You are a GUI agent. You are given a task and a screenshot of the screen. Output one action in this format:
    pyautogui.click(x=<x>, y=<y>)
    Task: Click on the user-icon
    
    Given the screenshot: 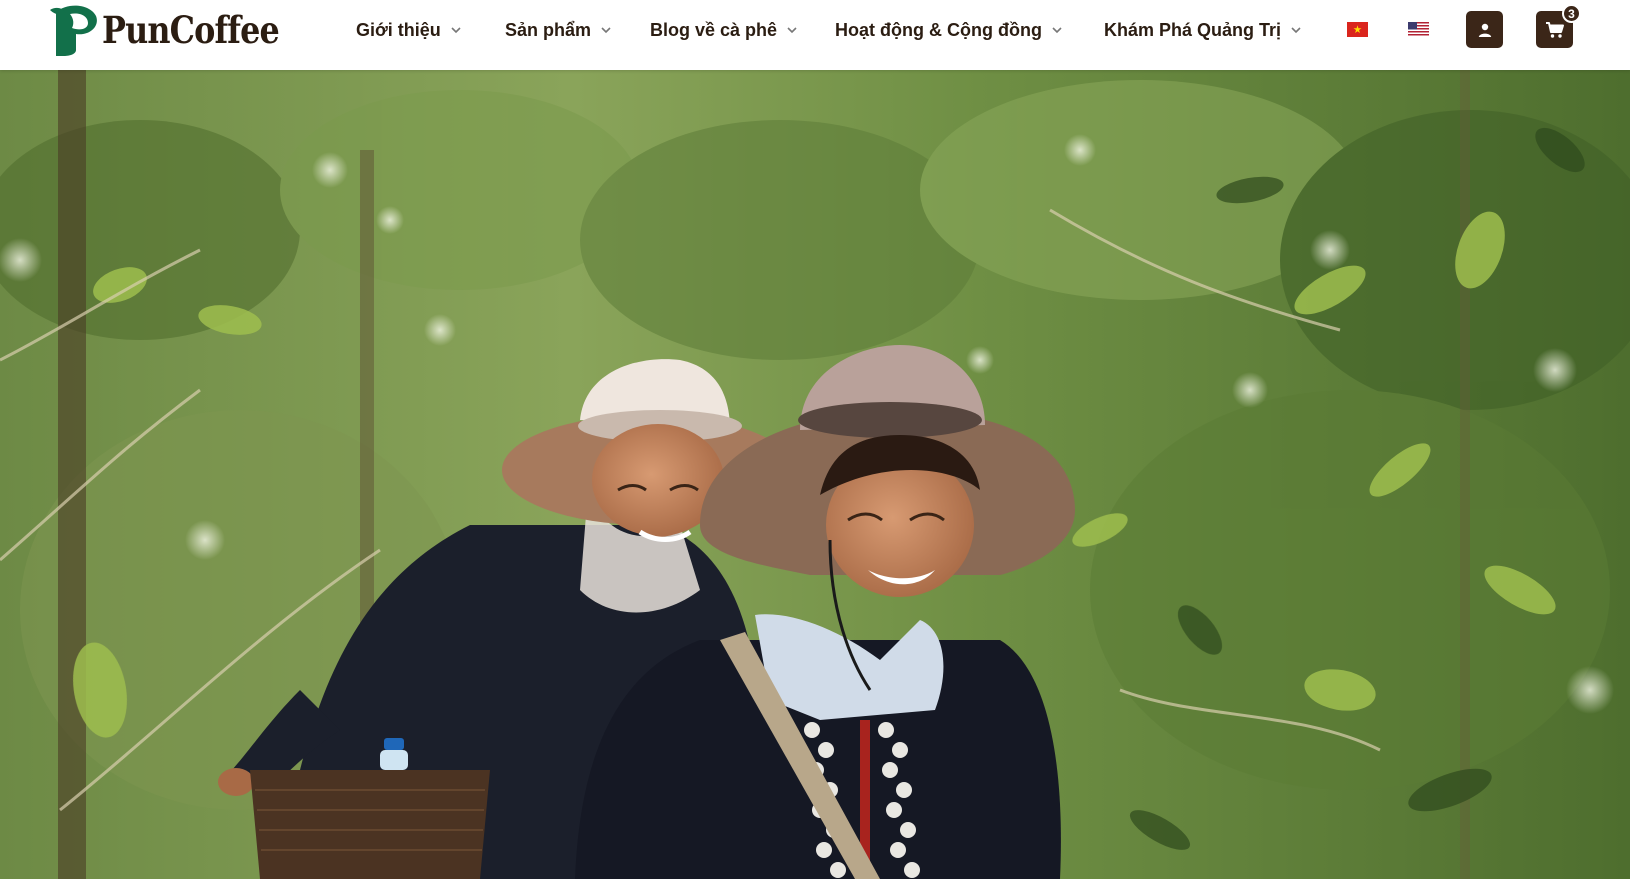 What is the action you would take?
    pyautogui.click(x=1484, y=30)
    